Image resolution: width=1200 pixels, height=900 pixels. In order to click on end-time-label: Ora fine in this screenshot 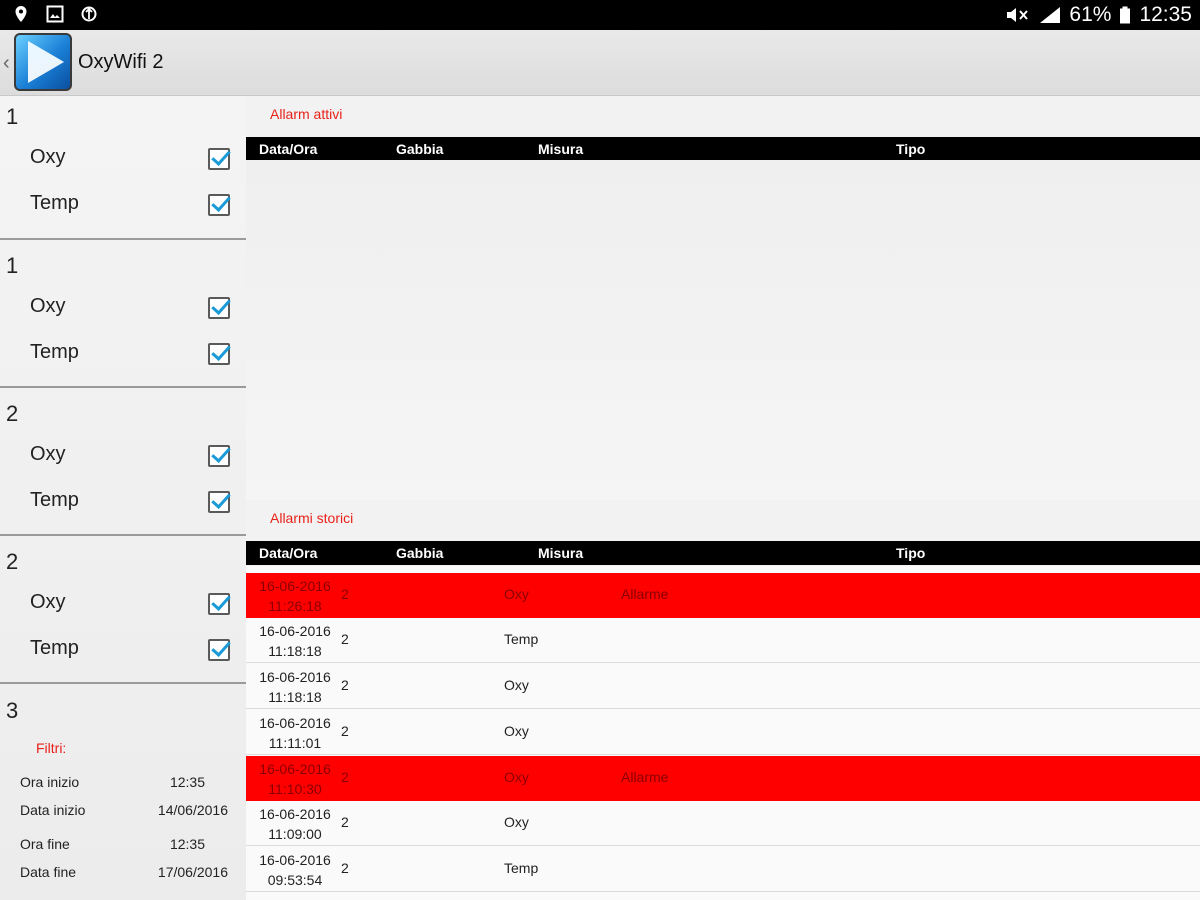, I will do `click(45, 844)`.